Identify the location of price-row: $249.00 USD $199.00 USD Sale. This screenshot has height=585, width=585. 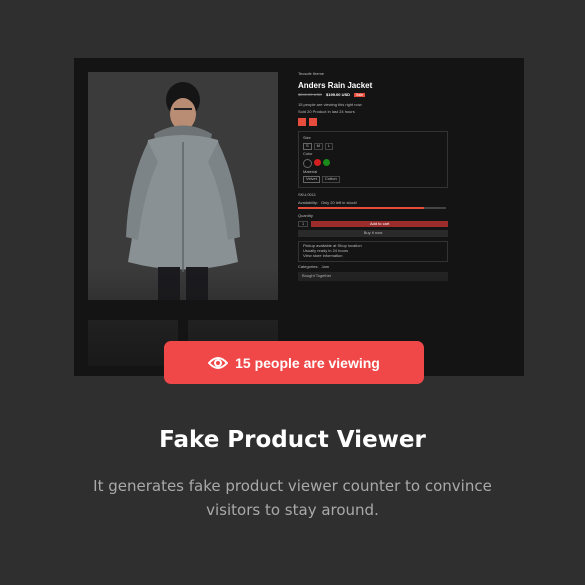
(373, 94).